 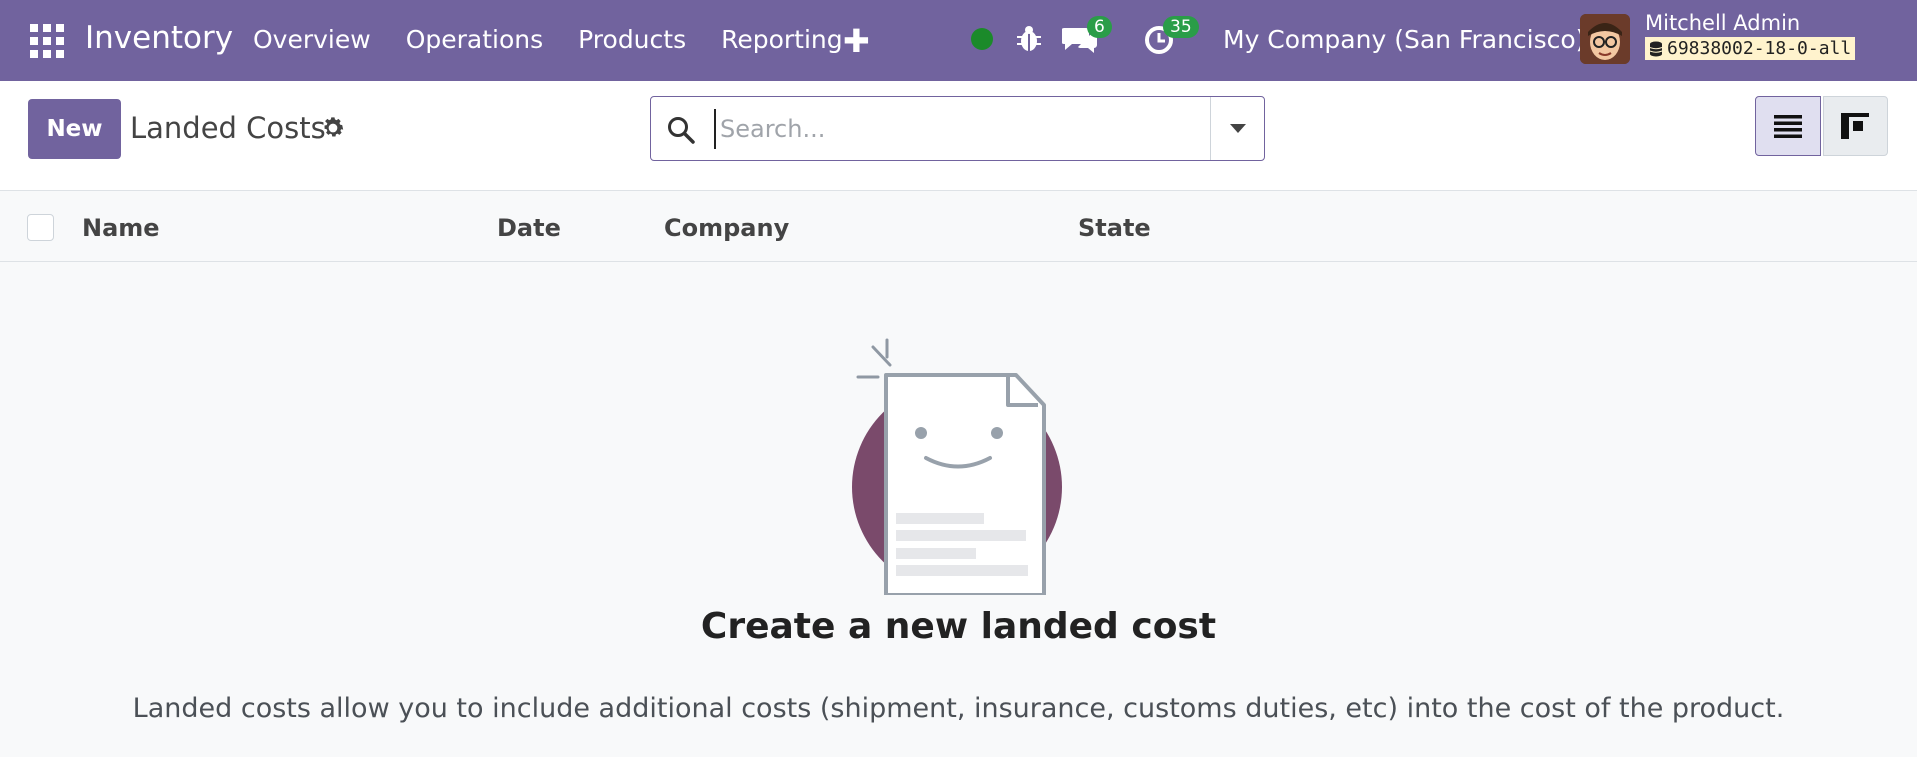 What do you see at coordinates (856, 41) in the screenshot?
I see `plus-icon: ✚` at bounding box center [856, 41].